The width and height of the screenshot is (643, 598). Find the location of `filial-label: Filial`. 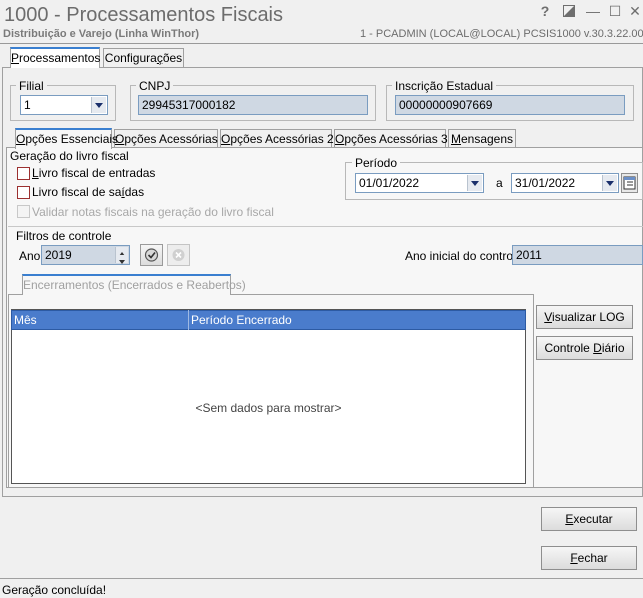

filial-label: Filial is located at coordinates (31, 86).